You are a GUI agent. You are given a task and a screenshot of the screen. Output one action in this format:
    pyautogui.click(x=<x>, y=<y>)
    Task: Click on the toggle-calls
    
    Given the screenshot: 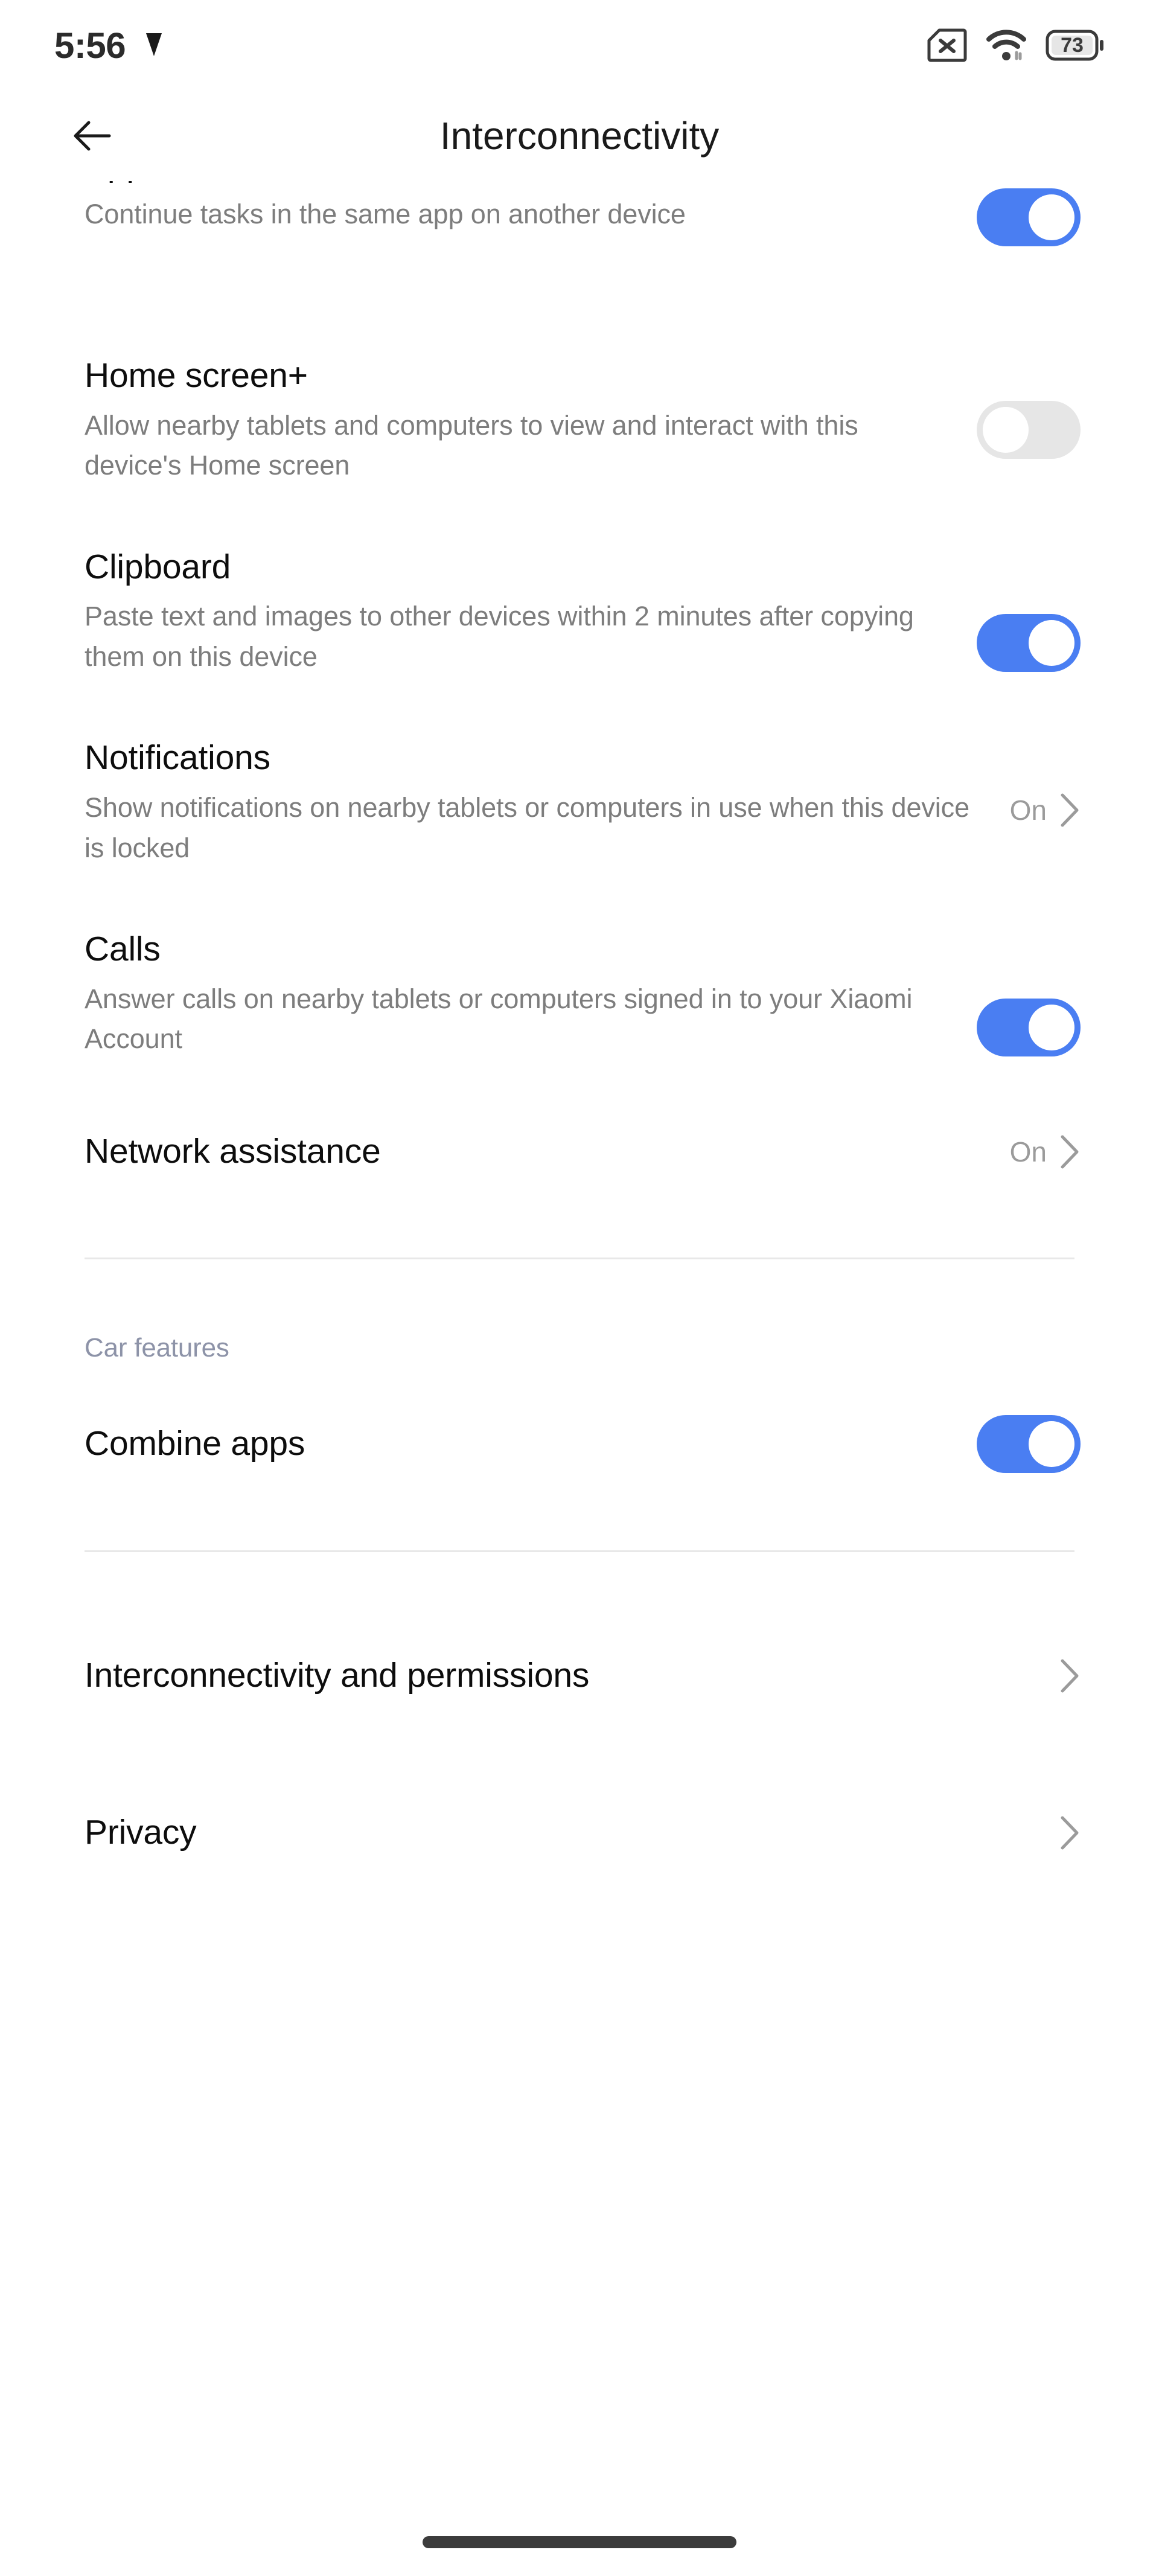 What is the action you would take?
    pyautogui.click(x=1029, y=1028)
    